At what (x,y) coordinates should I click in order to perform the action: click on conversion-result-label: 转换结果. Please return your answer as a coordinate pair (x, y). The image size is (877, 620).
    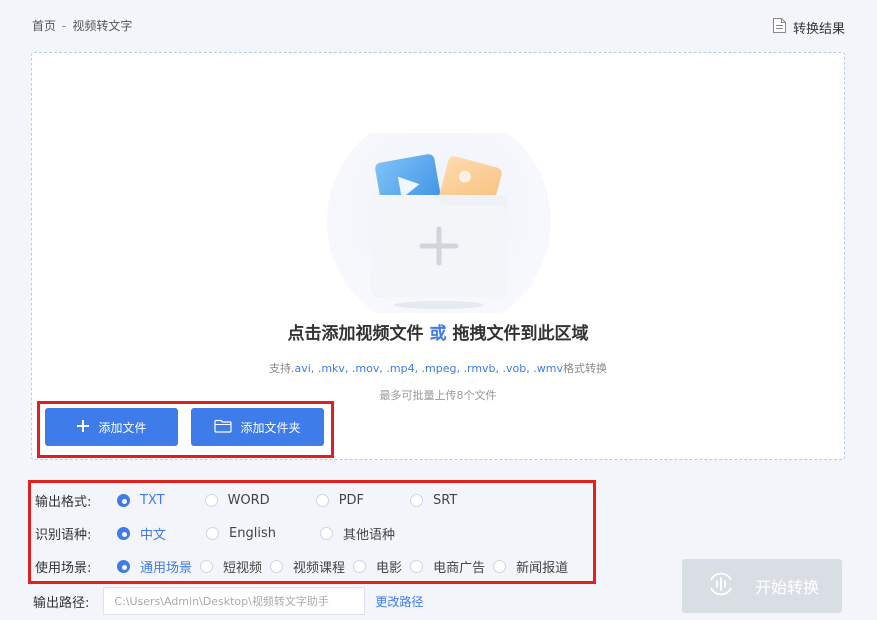
    Looking at the image, I should click on (818, 29).